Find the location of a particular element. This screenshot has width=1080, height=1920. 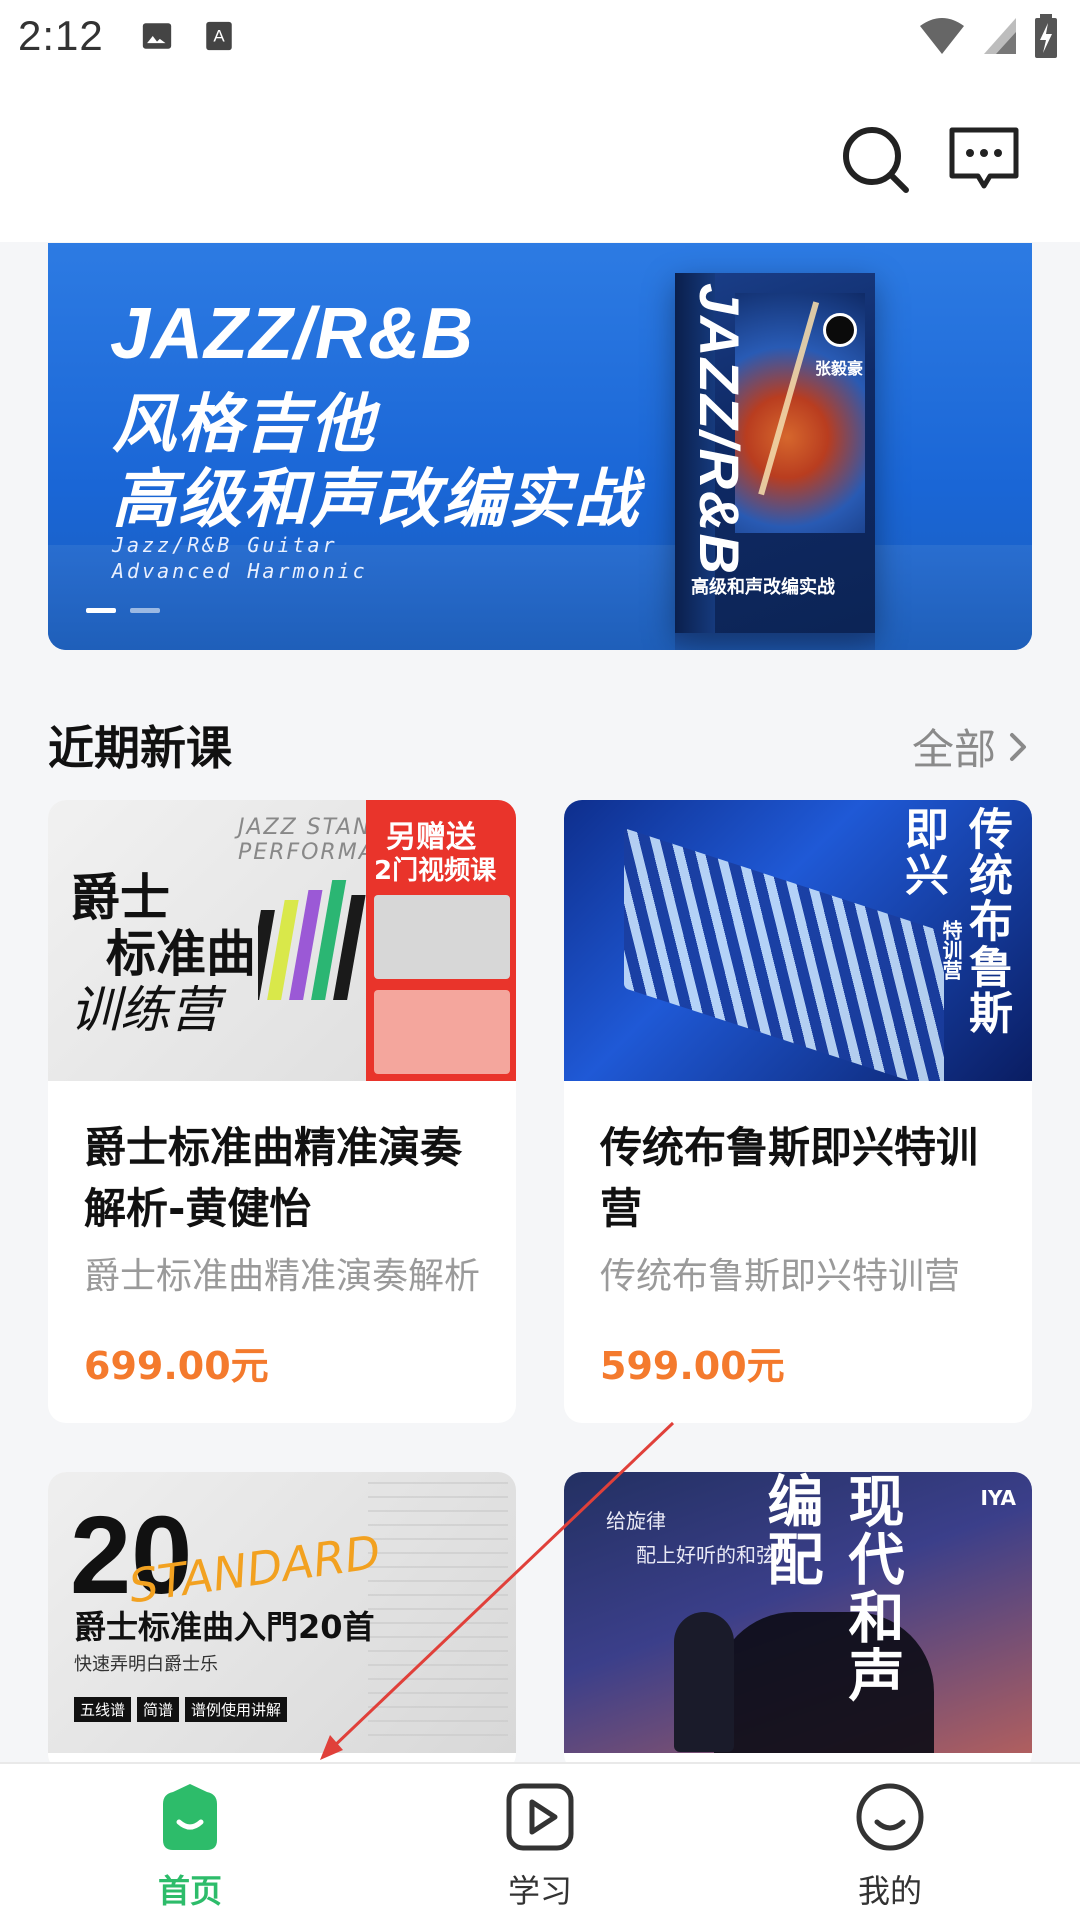

cover-title-line: 标准曲 is located at coordinates (181, 954).